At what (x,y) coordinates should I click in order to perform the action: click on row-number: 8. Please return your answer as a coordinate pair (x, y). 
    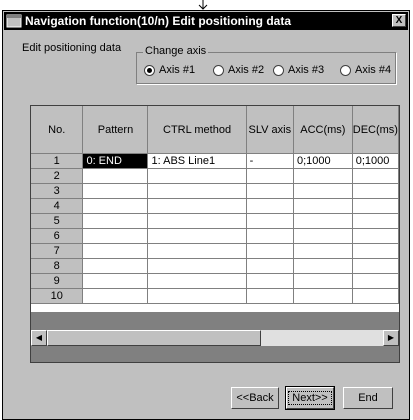
    Looking at the image, I should click on (57, 266).